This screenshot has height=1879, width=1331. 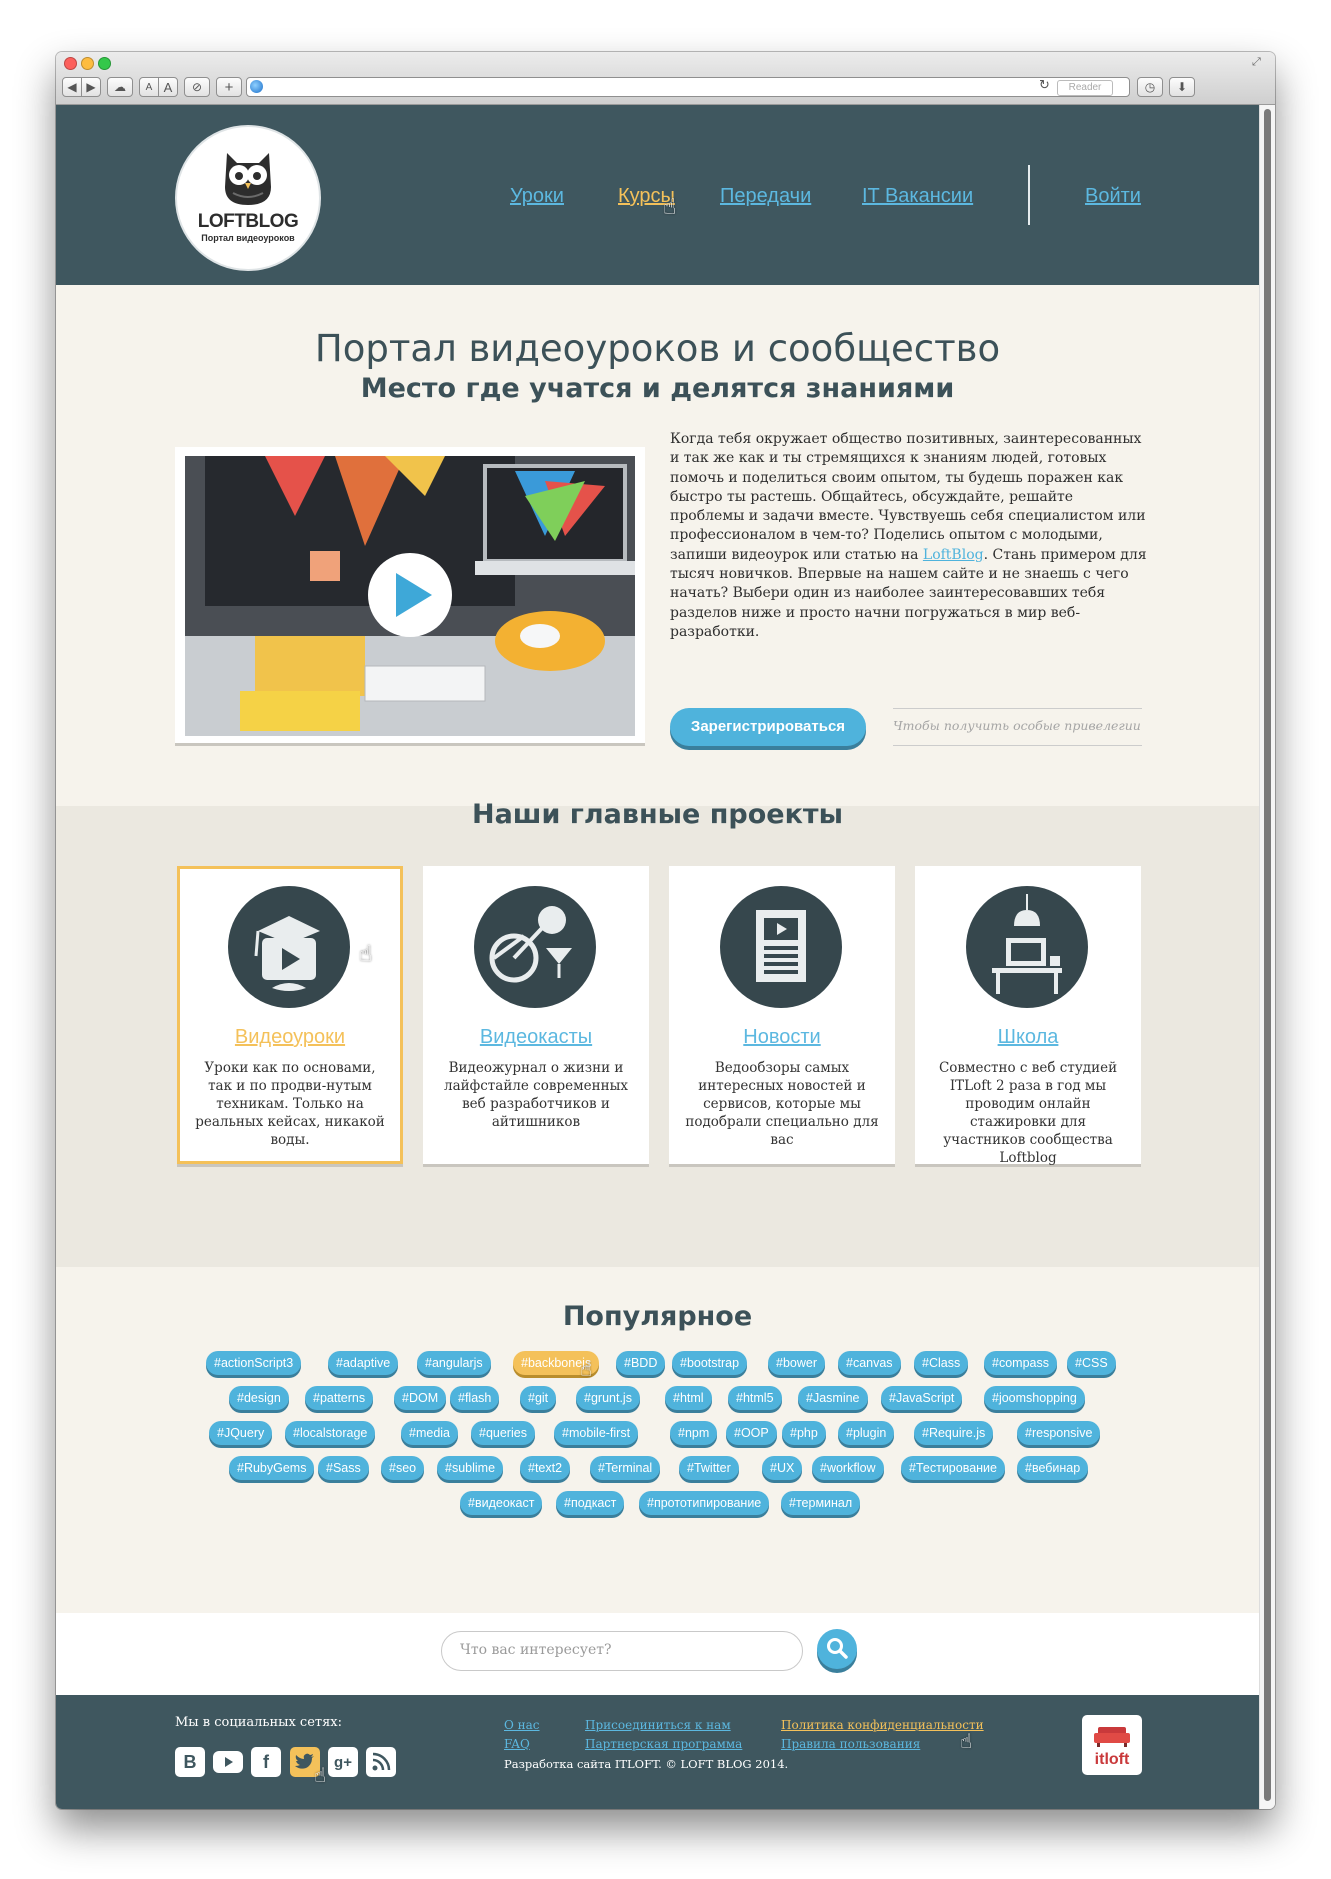 What do you see at coordinates (229, 87) in the screenshot?
I see `new-tab-button: +` at bounding box center [229, 87].